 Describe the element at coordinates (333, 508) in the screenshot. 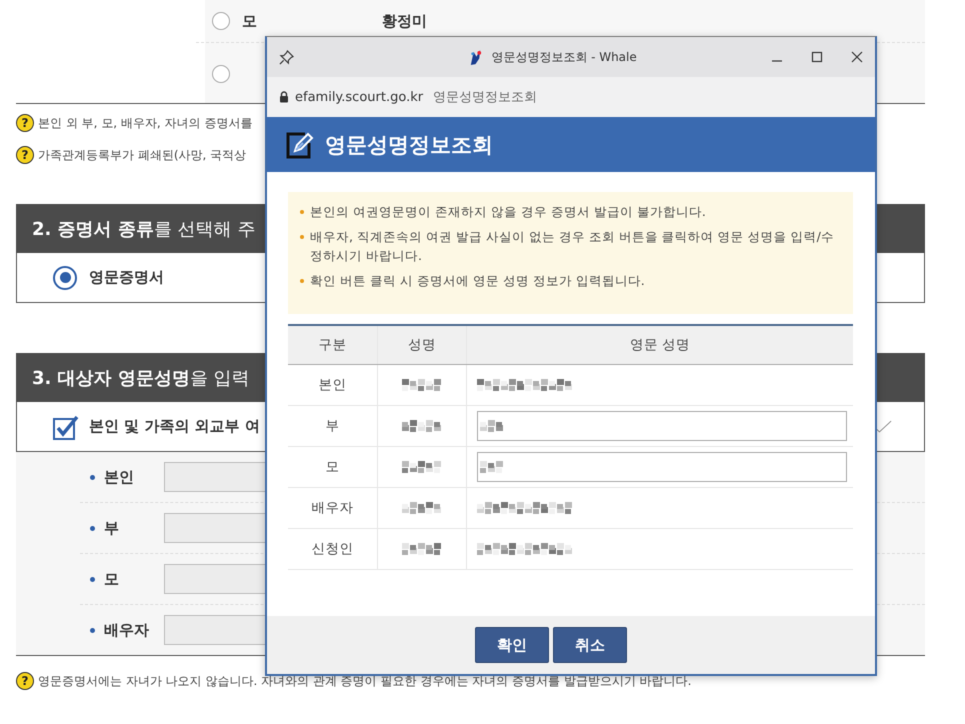

I see `table-cell: 배우자` at that location.